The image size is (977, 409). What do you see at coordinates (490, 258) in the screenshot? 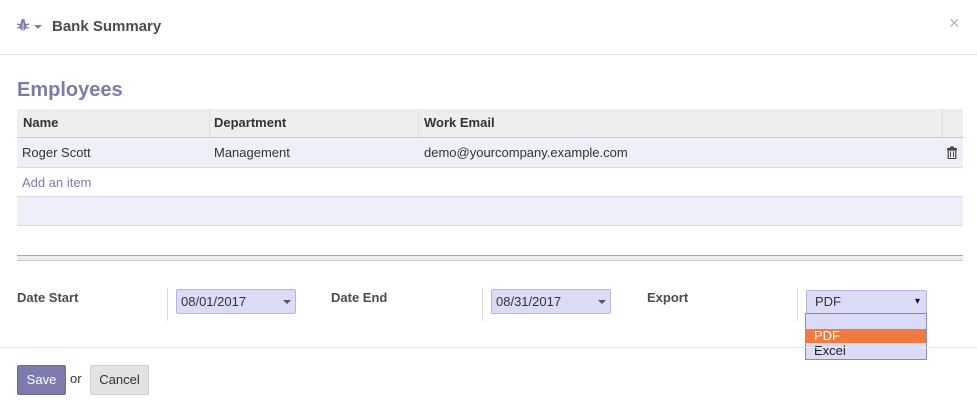
I see `section-divider` at bounding box center [490, 258].